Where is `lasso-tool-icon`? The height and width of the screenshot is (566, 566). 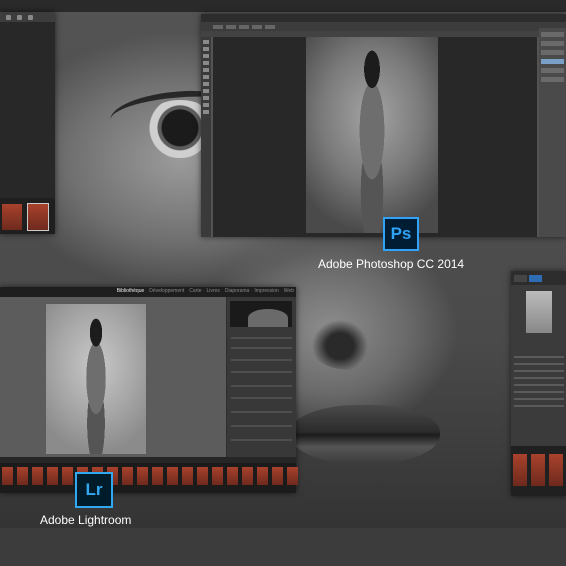
lasso-tool-icon is located at coordinates (206, 56).